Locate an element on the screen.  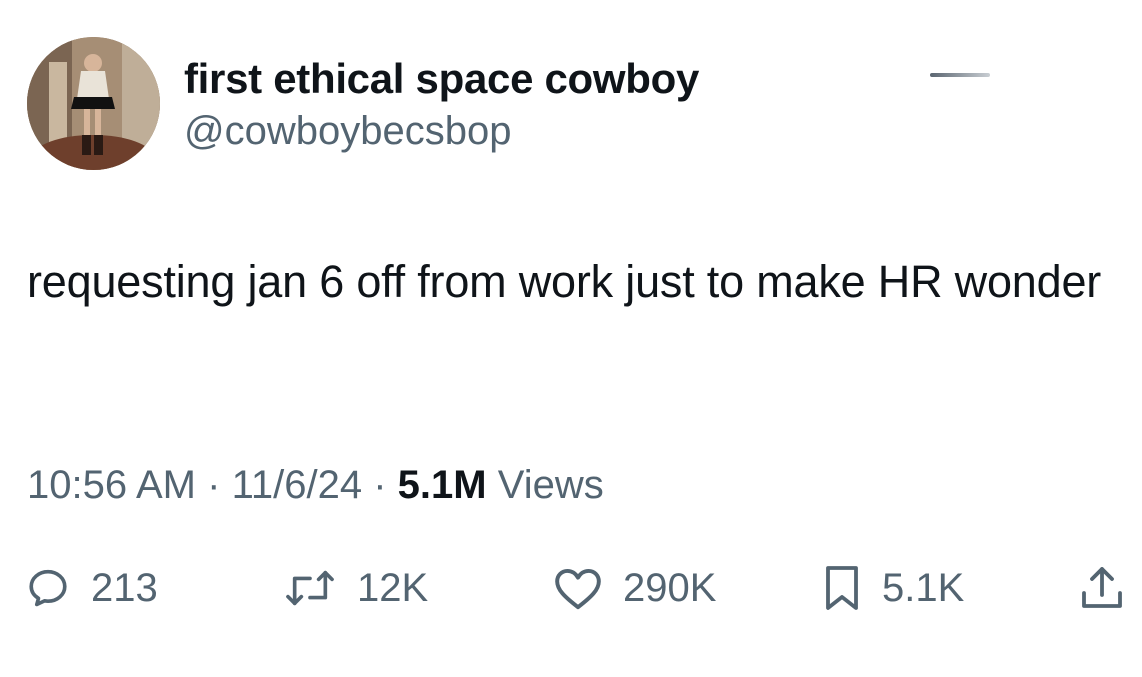
display-name: first ethical space cowboy is located at coordinates (441, 79).